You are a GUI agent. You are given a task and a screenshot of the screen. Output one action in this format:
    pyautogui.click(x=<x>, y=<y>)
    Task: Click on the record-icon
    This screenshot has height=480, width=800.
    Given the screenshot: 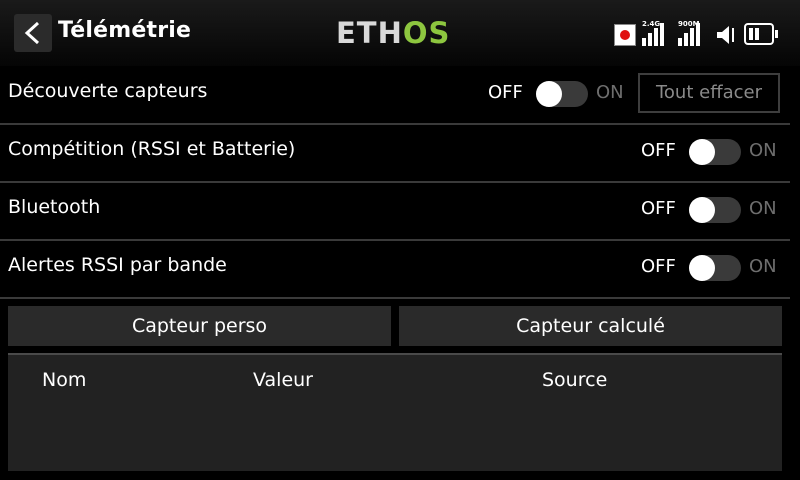 What is the action you would take?
    pyautogui.click(x=625, y=35)
    